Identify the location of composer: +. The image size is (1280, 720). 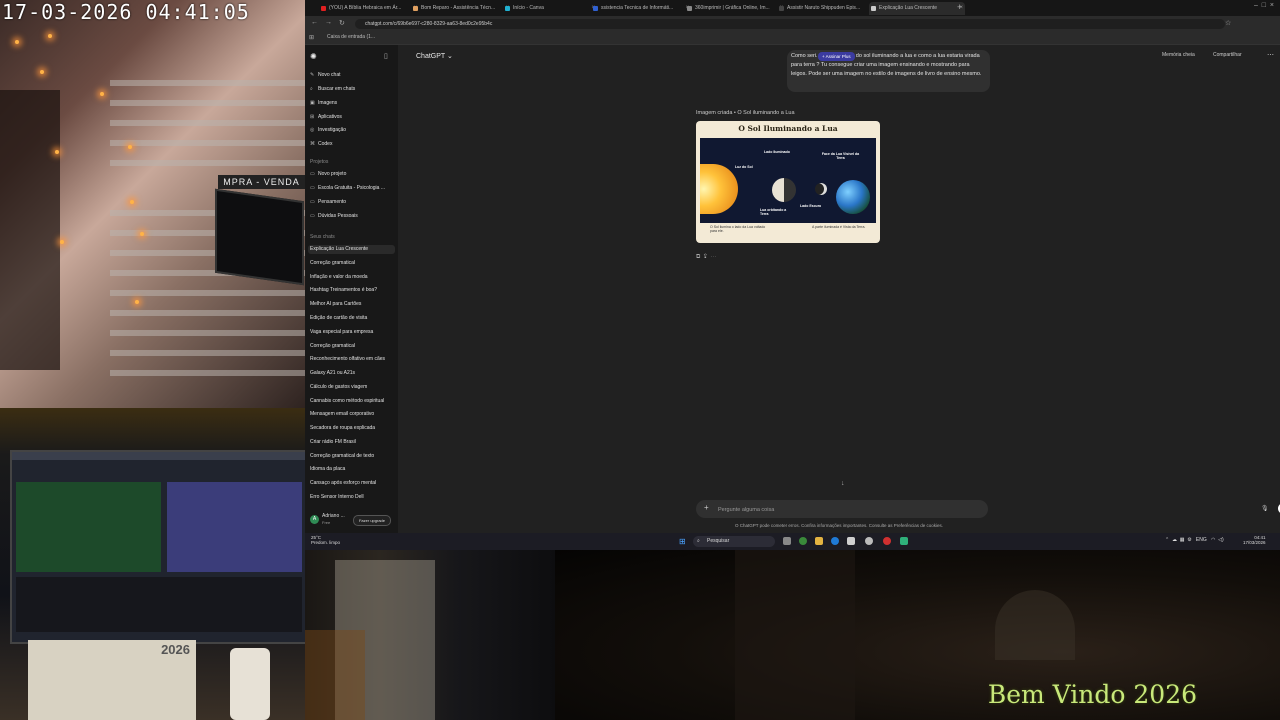
(842, 509).